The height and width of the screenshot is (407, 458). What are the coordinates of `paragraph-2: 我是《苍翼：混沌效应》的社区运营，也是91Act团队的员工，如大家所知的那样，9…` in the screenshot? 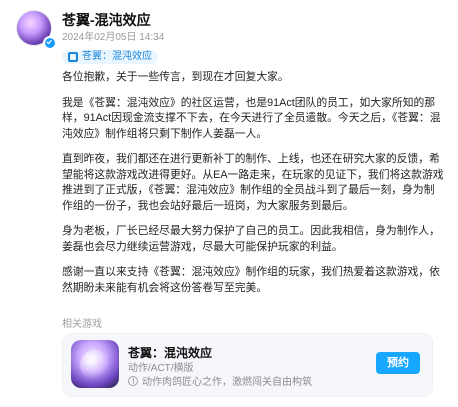 It's located at (251, 118).